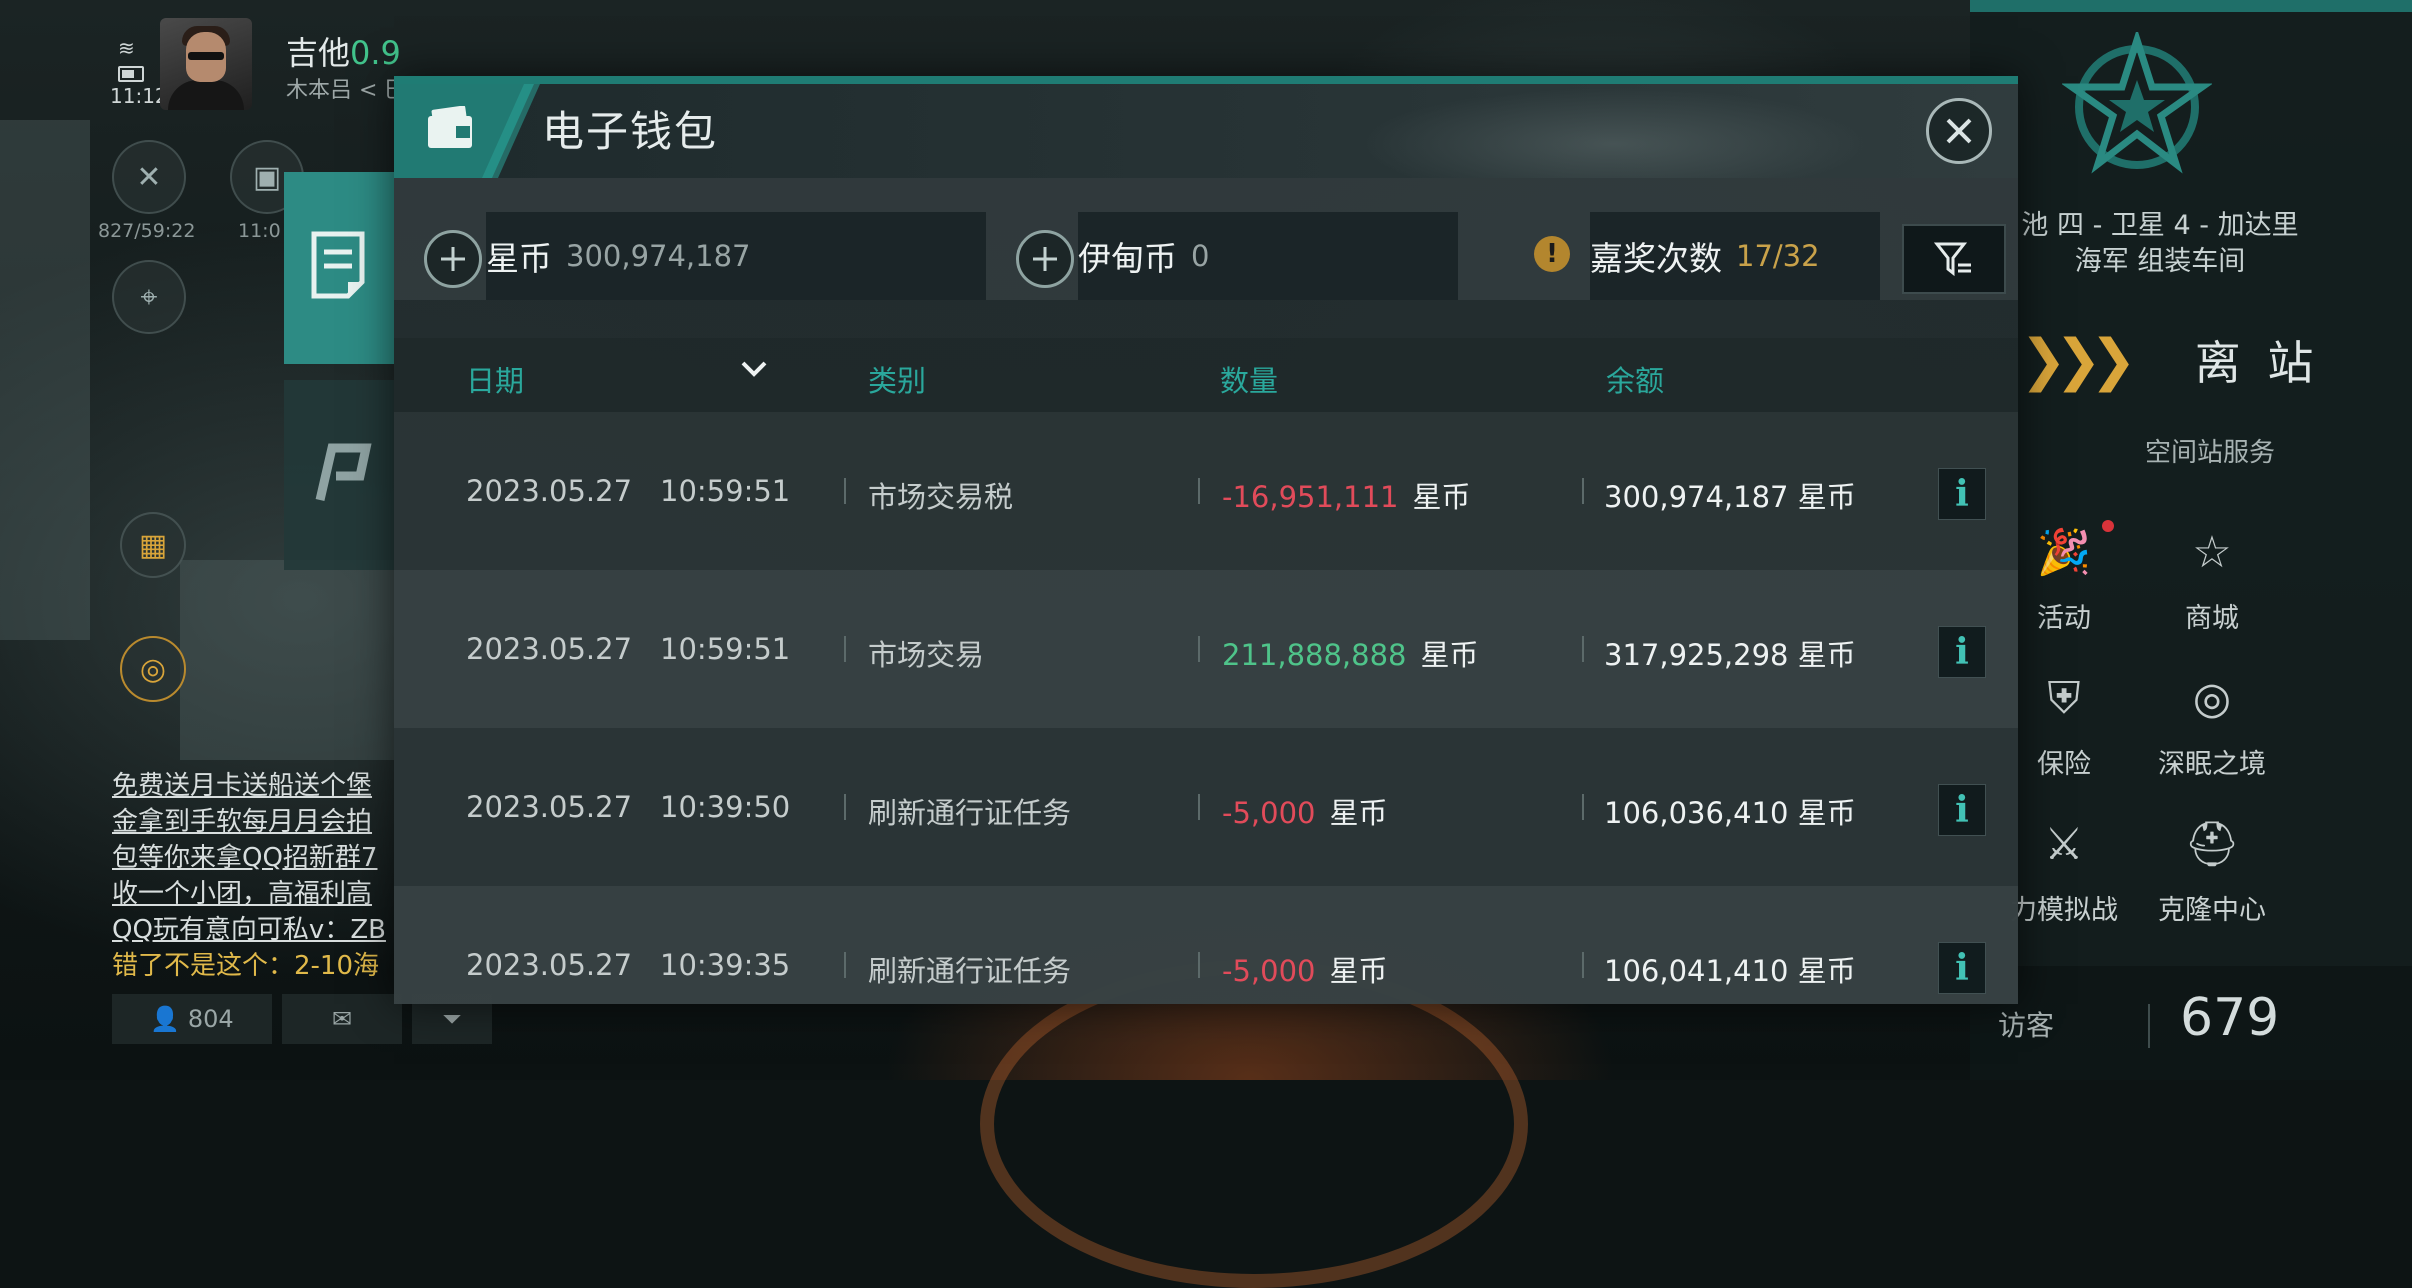  What do you see at coordinates (126, 48) in the screenshot?
I see `wifi-icon: ≋` at bounding box center [126, 48].